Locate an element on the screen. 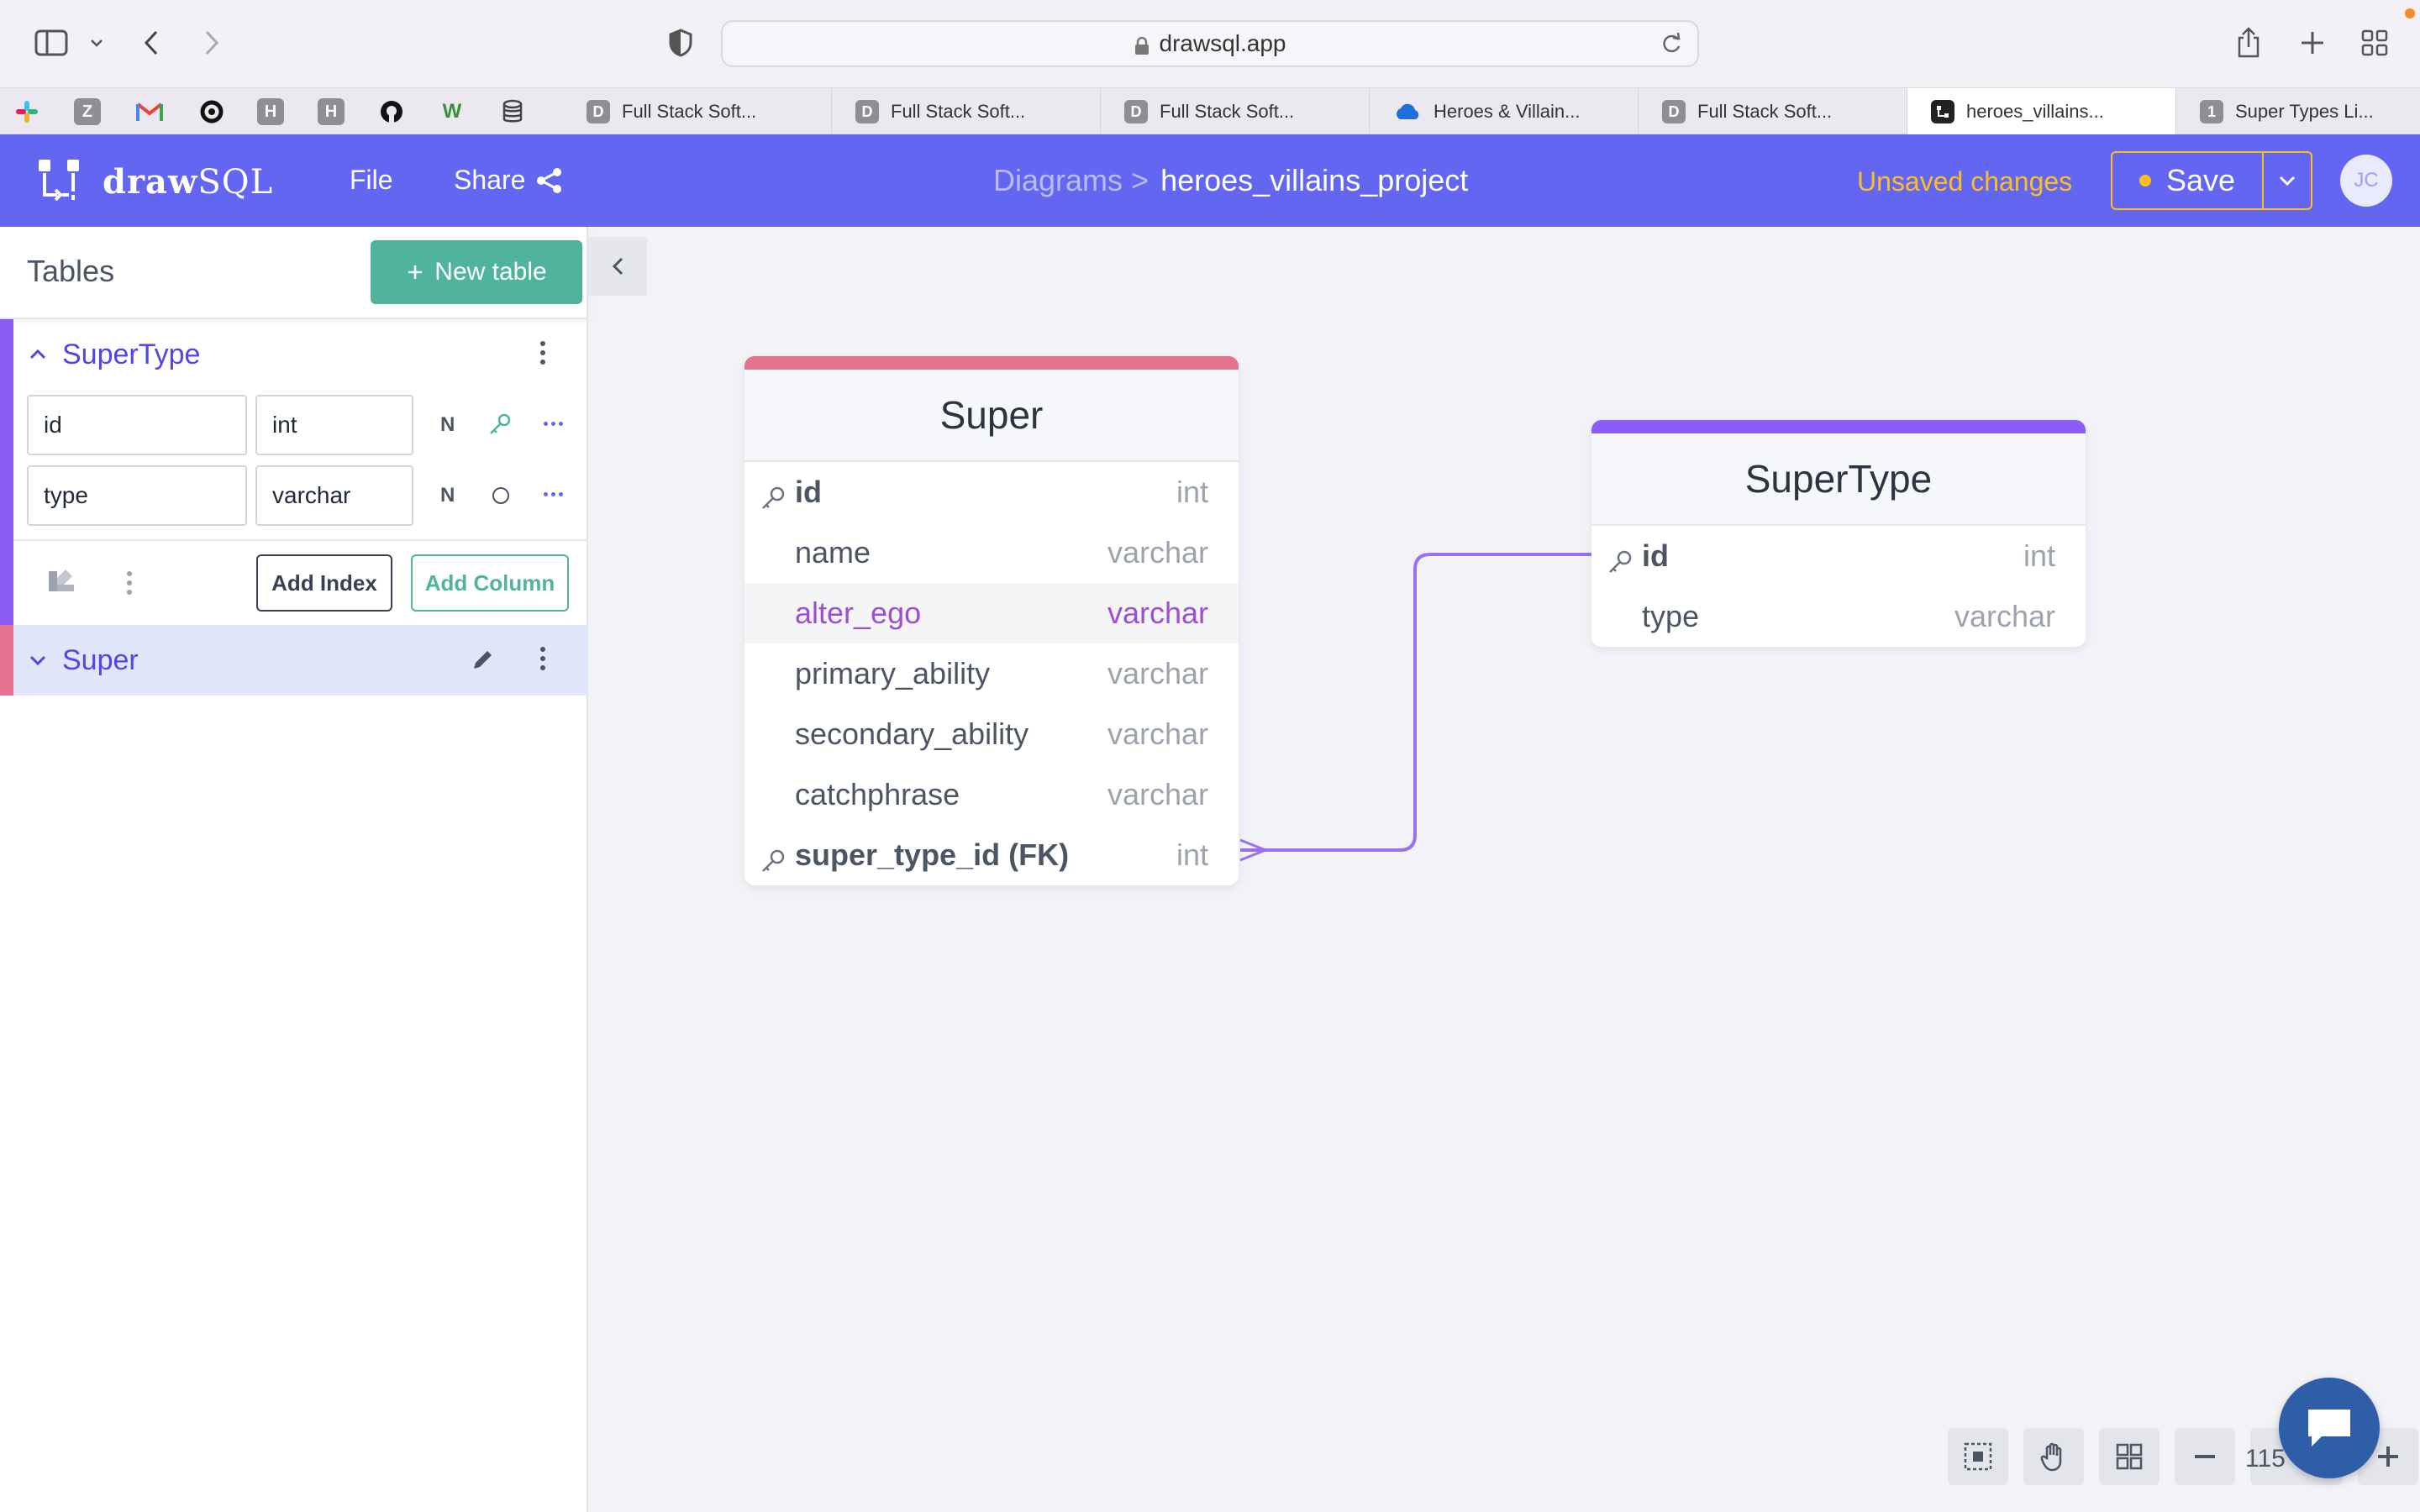  layout-button is located at coordinates (2129, 1456).